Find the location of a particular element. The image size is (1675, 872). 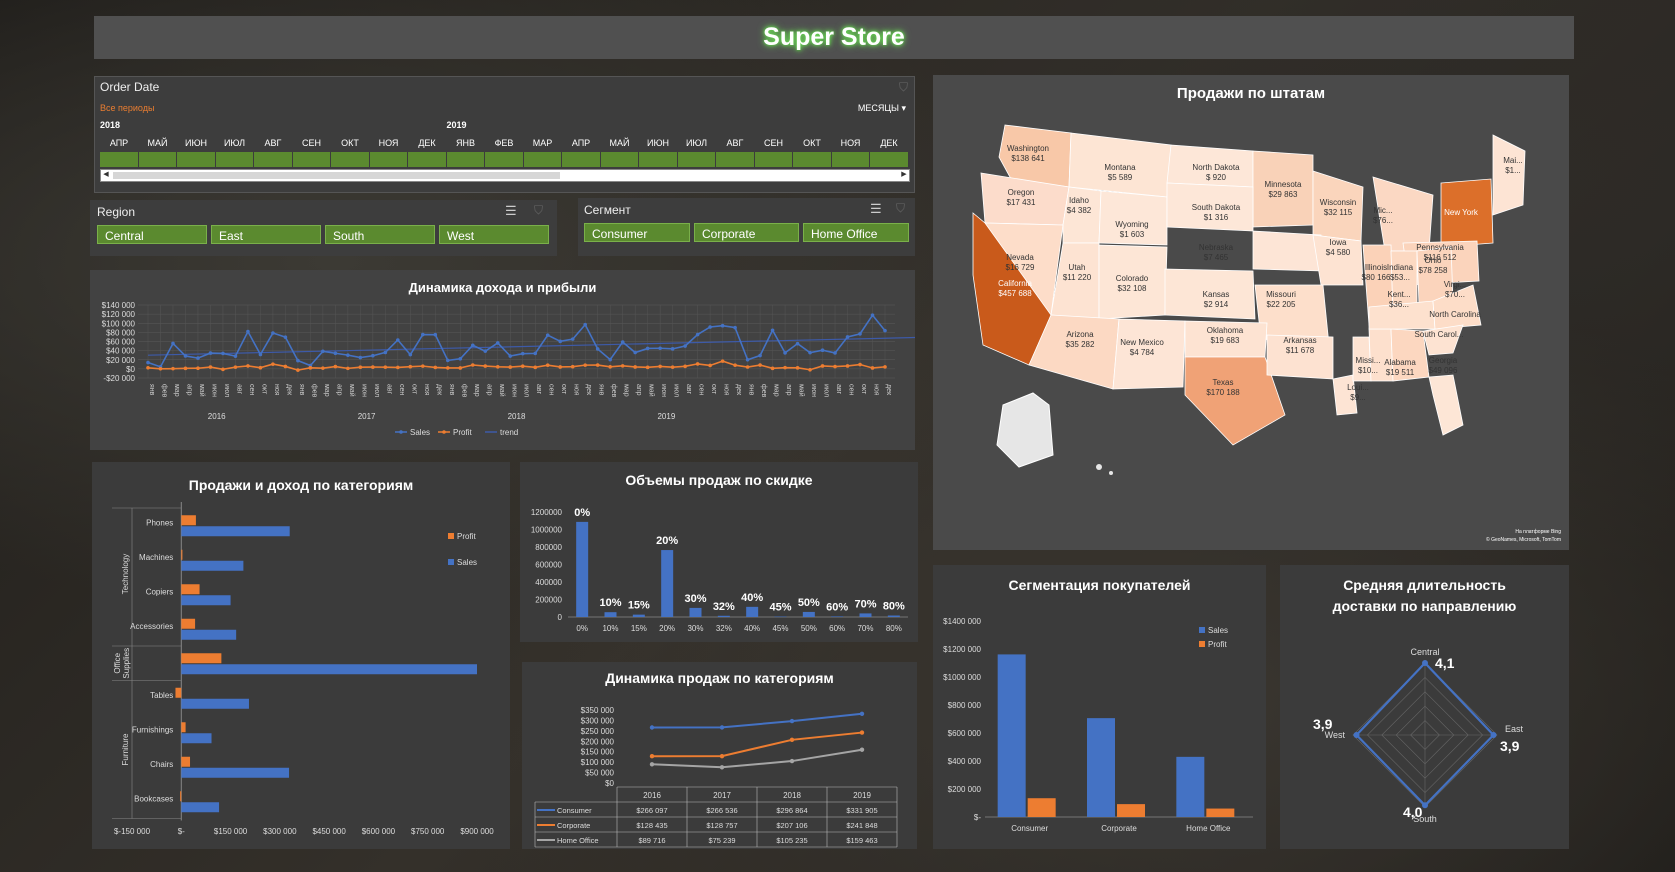

timeline-month-label: НОЯ is located at coordinates (850, 143).